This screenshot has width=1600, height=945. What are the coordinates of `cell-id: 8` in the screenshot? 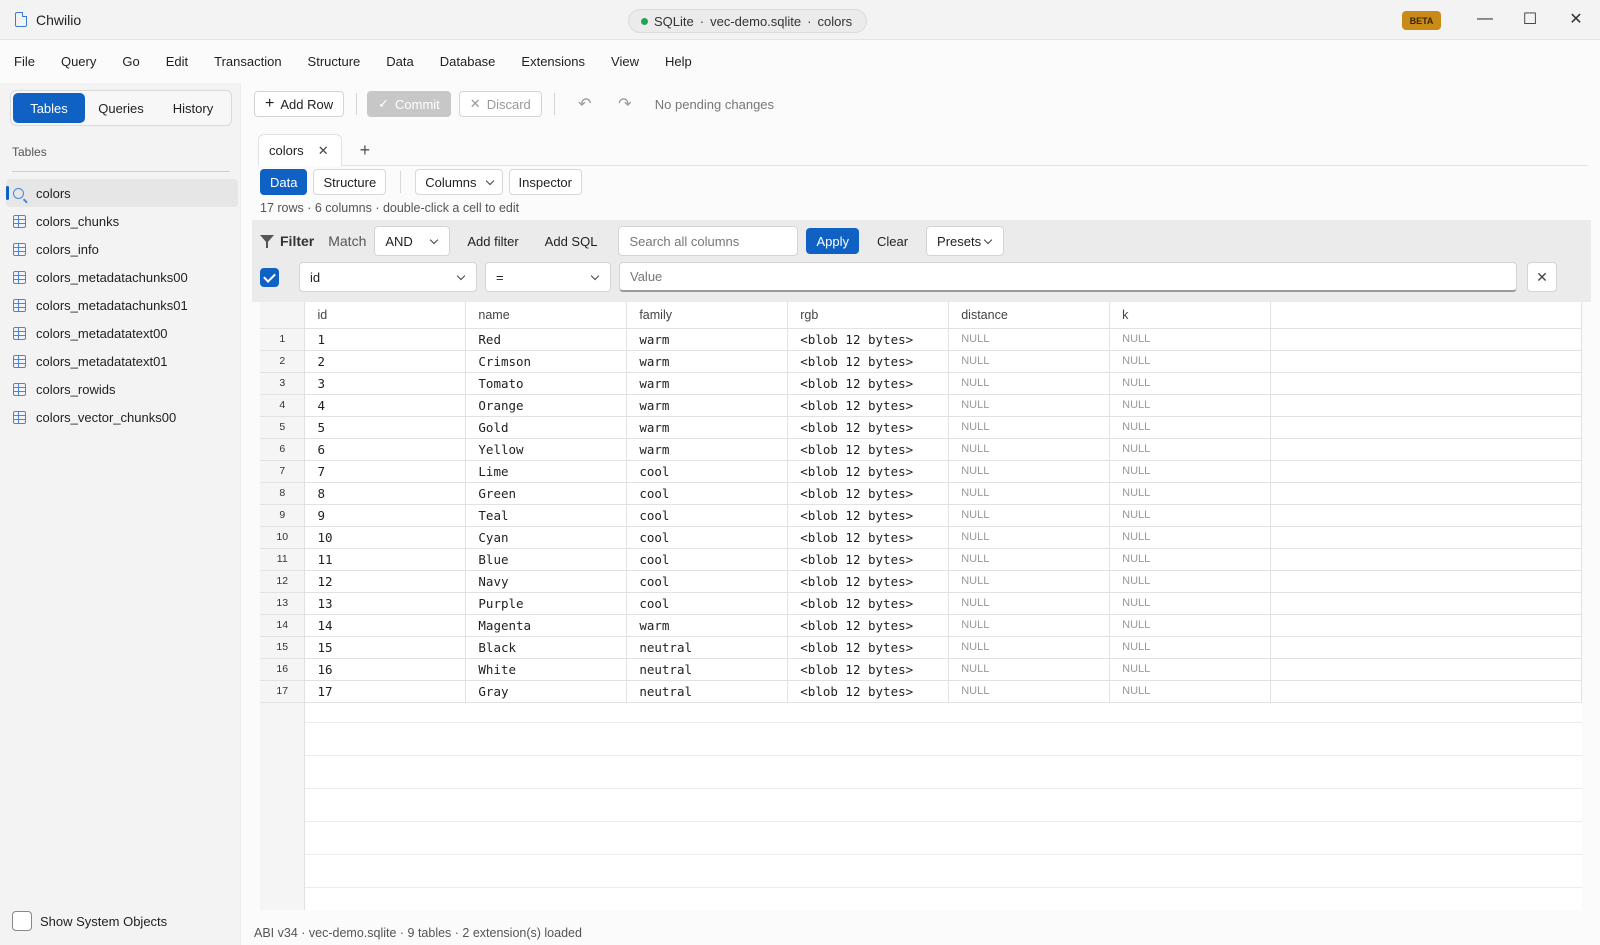 It's located at (385, 493).